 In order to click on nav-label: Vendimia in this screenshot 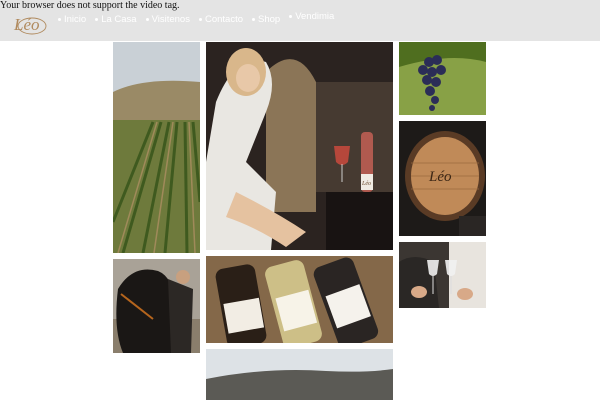, I will do `click(315, 16)`.